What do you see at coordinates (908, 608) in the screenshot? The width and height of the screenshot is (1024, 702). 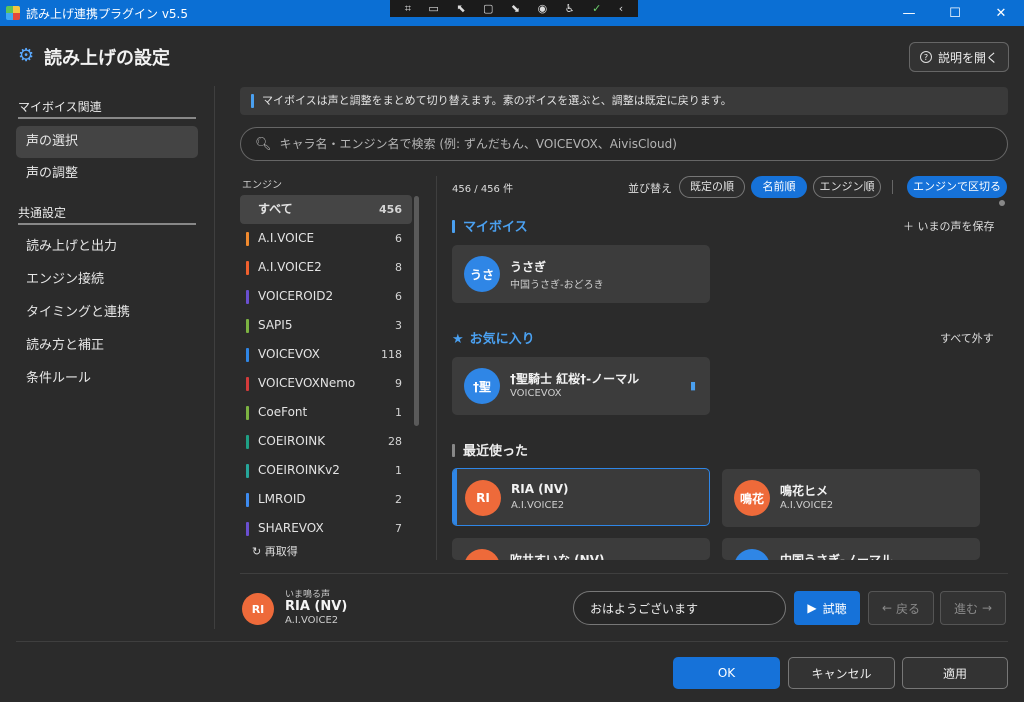 I see `back-button-label: 戻る` at bounding box center [908, 608].